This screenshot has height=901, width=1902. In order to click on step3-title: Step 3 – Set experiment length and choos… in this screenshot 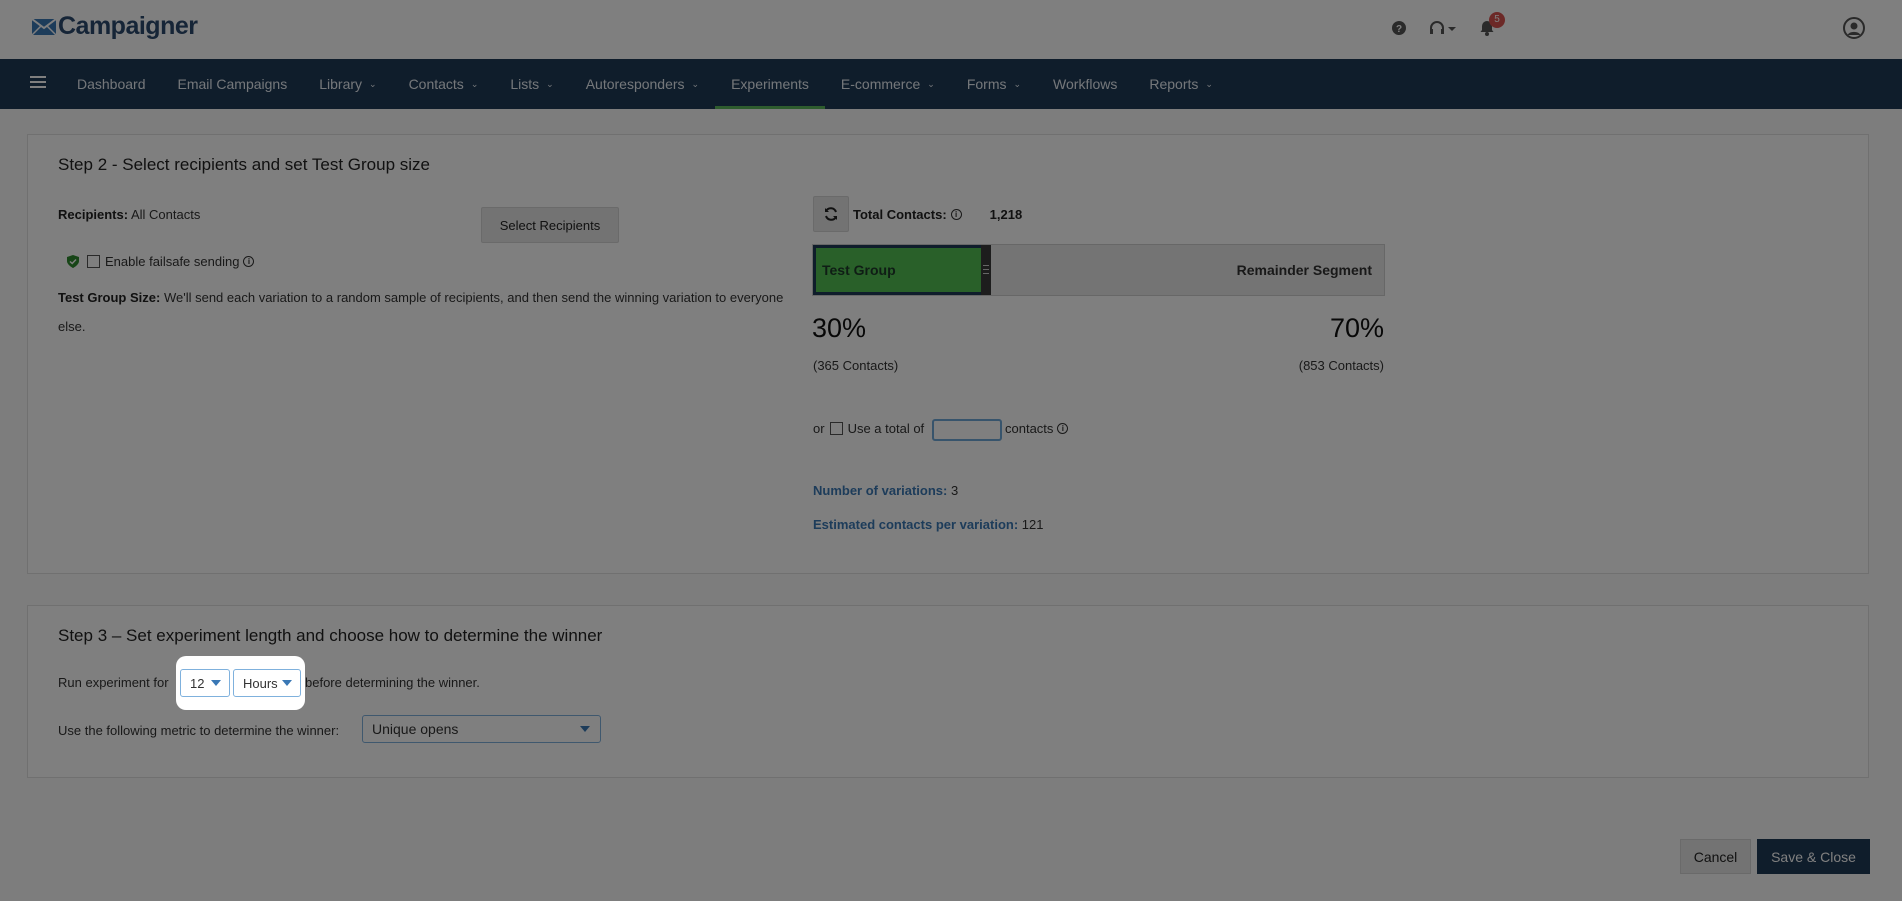, I will do `click(330, 635)`.